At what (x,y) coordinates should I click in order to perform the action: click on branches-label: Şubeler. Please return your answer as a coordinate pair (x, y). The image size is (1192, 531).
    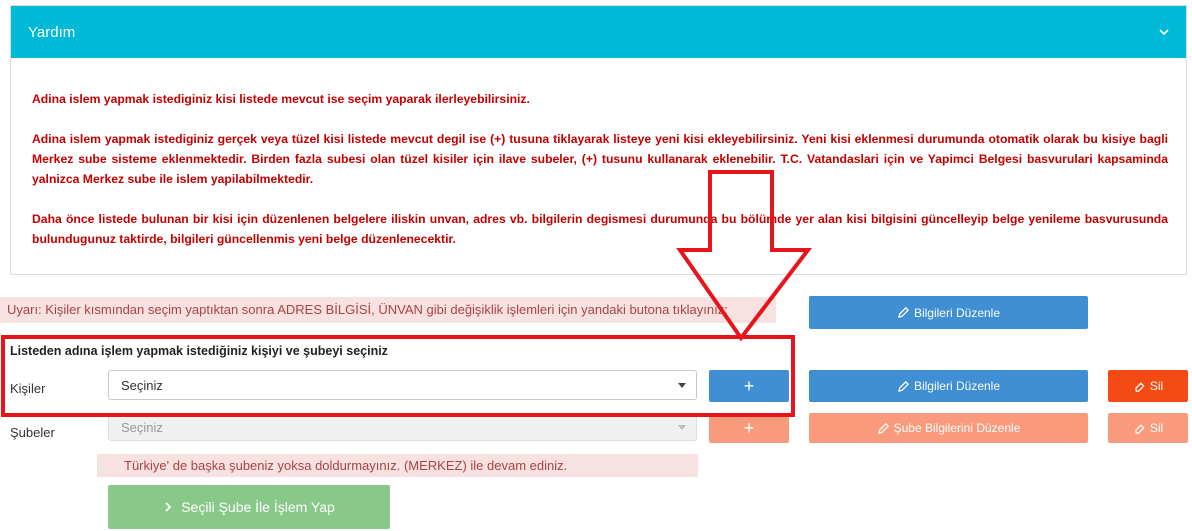
    Looking at the image, I should click on (32, 432).